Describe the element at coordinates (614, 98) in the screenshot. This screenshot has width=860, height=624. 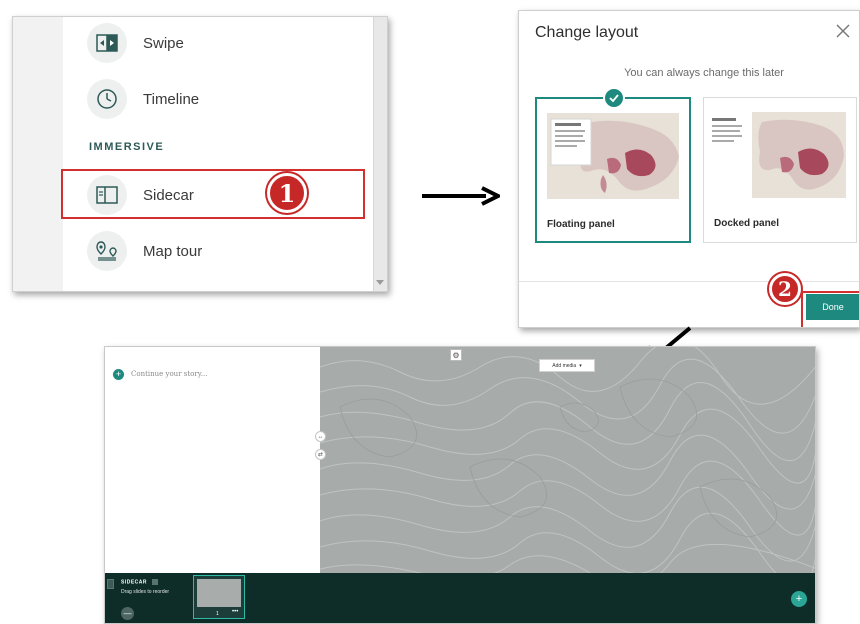
I see `selected-check-icon` at that location.